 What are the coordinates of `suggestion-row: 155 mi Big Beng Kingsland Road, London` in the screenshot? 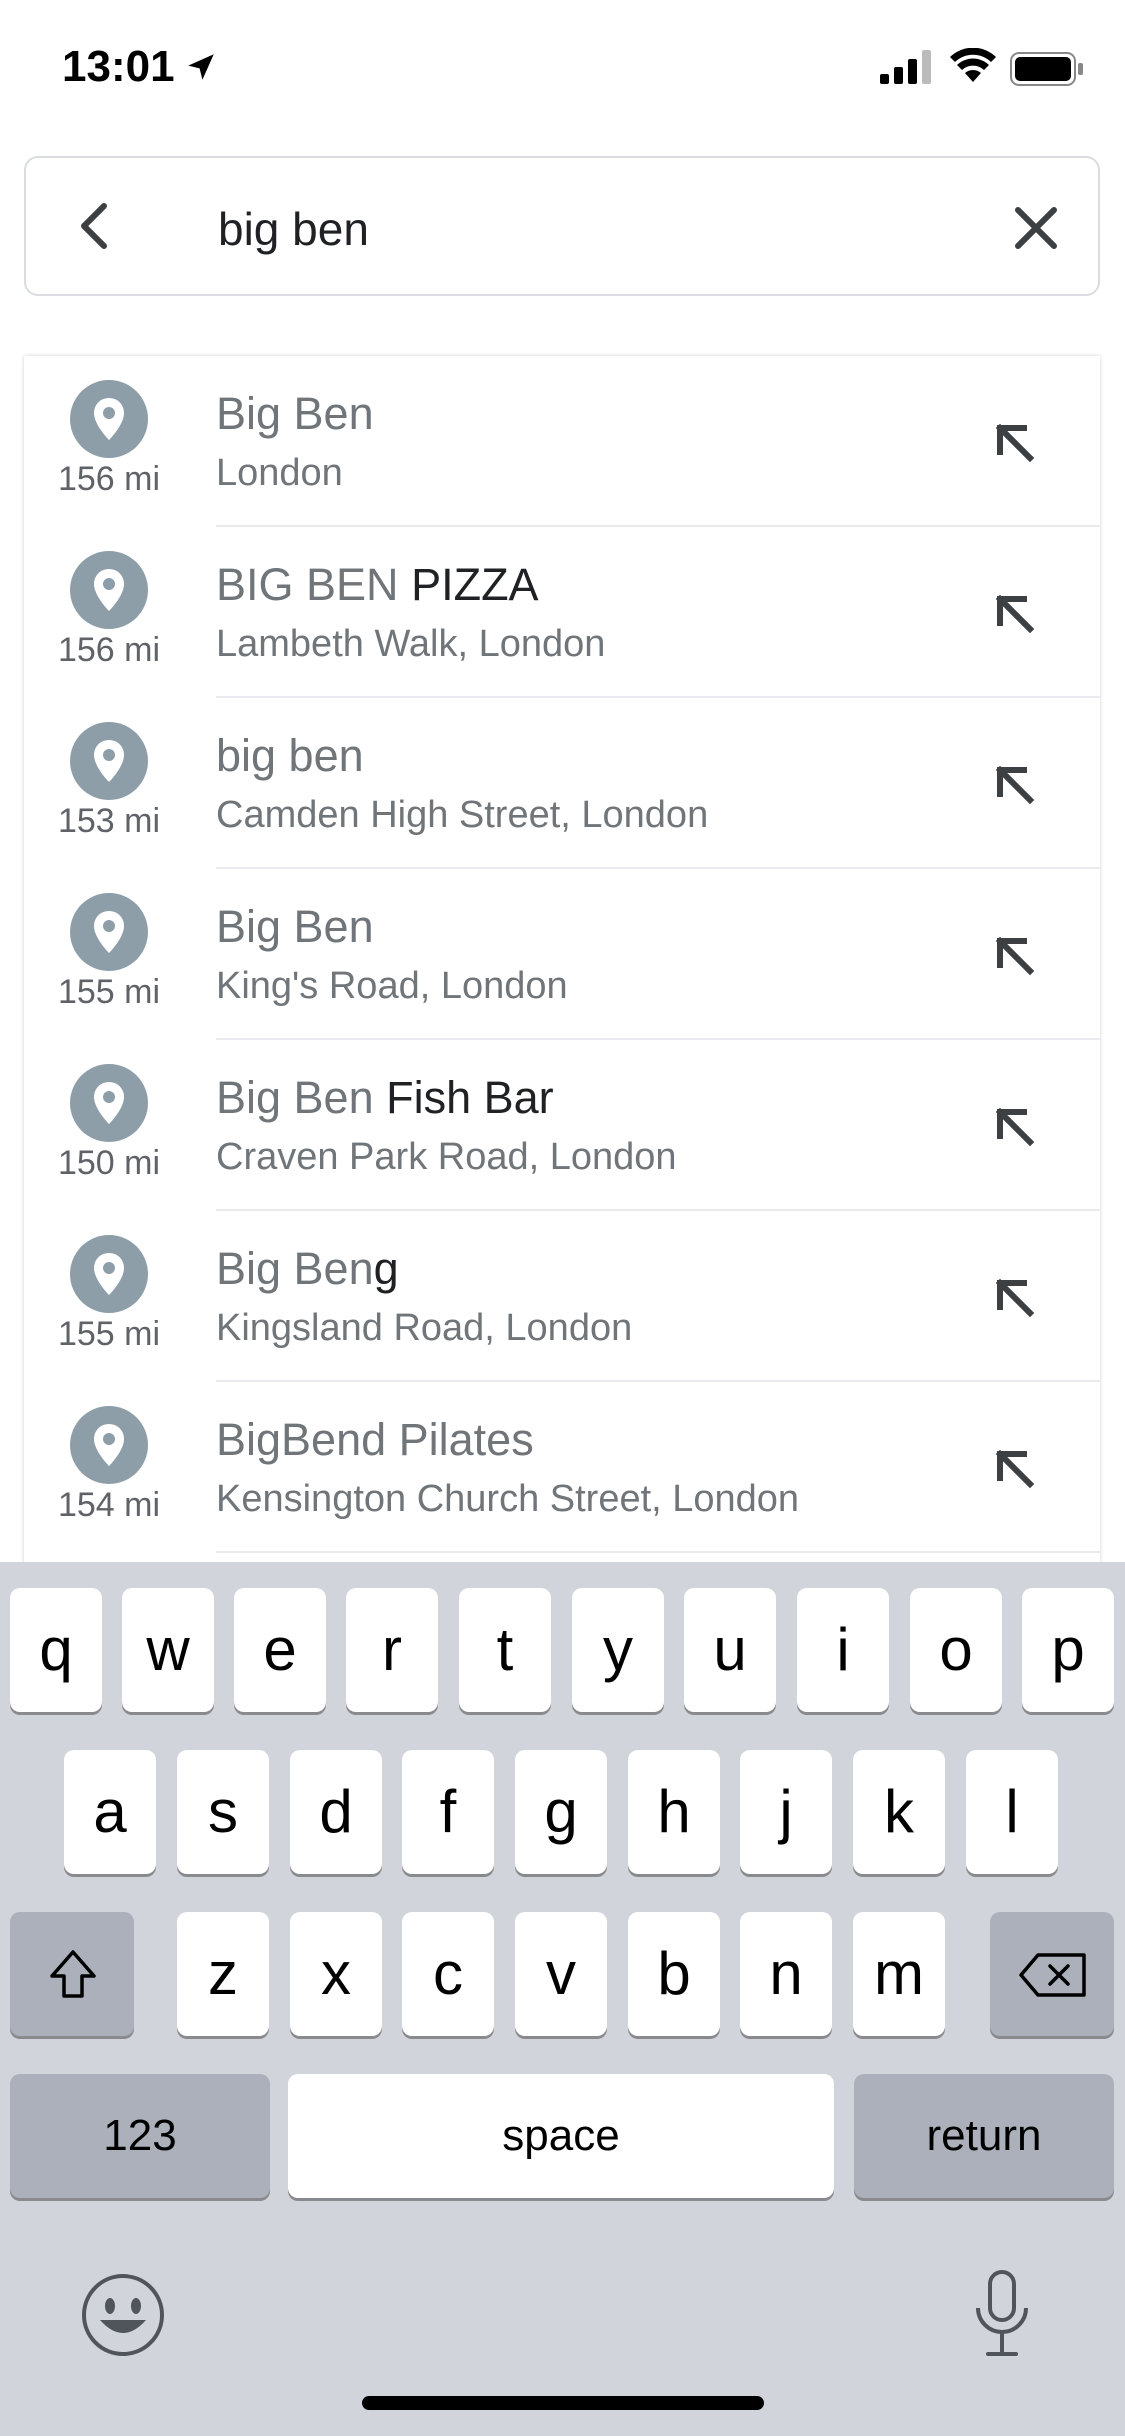 It's located at (562, 1296).